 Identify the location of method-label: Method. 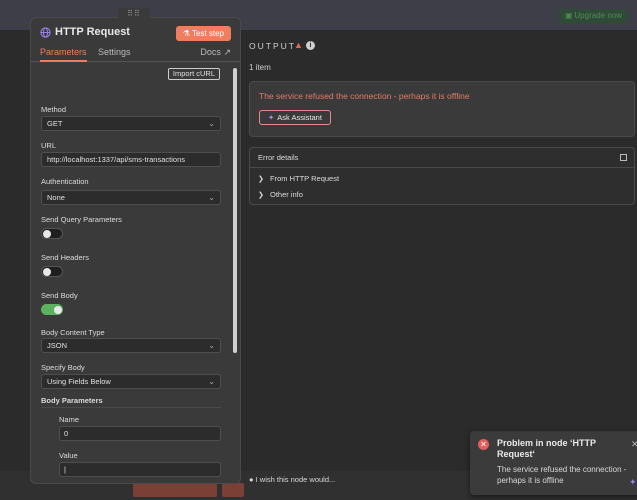
(54, 109).